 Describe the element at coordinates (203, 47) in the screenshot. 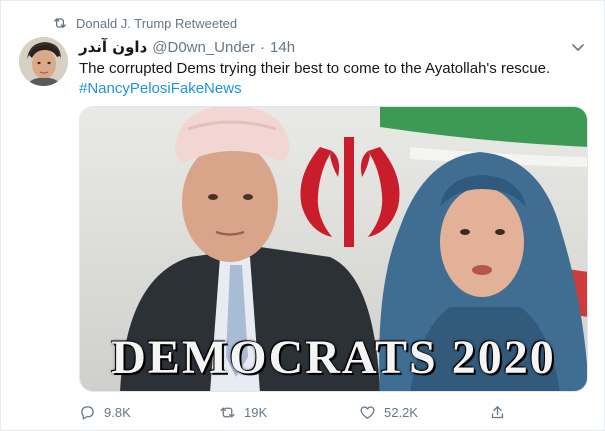

I see `author-handle: @D0wn_Under` at that location.